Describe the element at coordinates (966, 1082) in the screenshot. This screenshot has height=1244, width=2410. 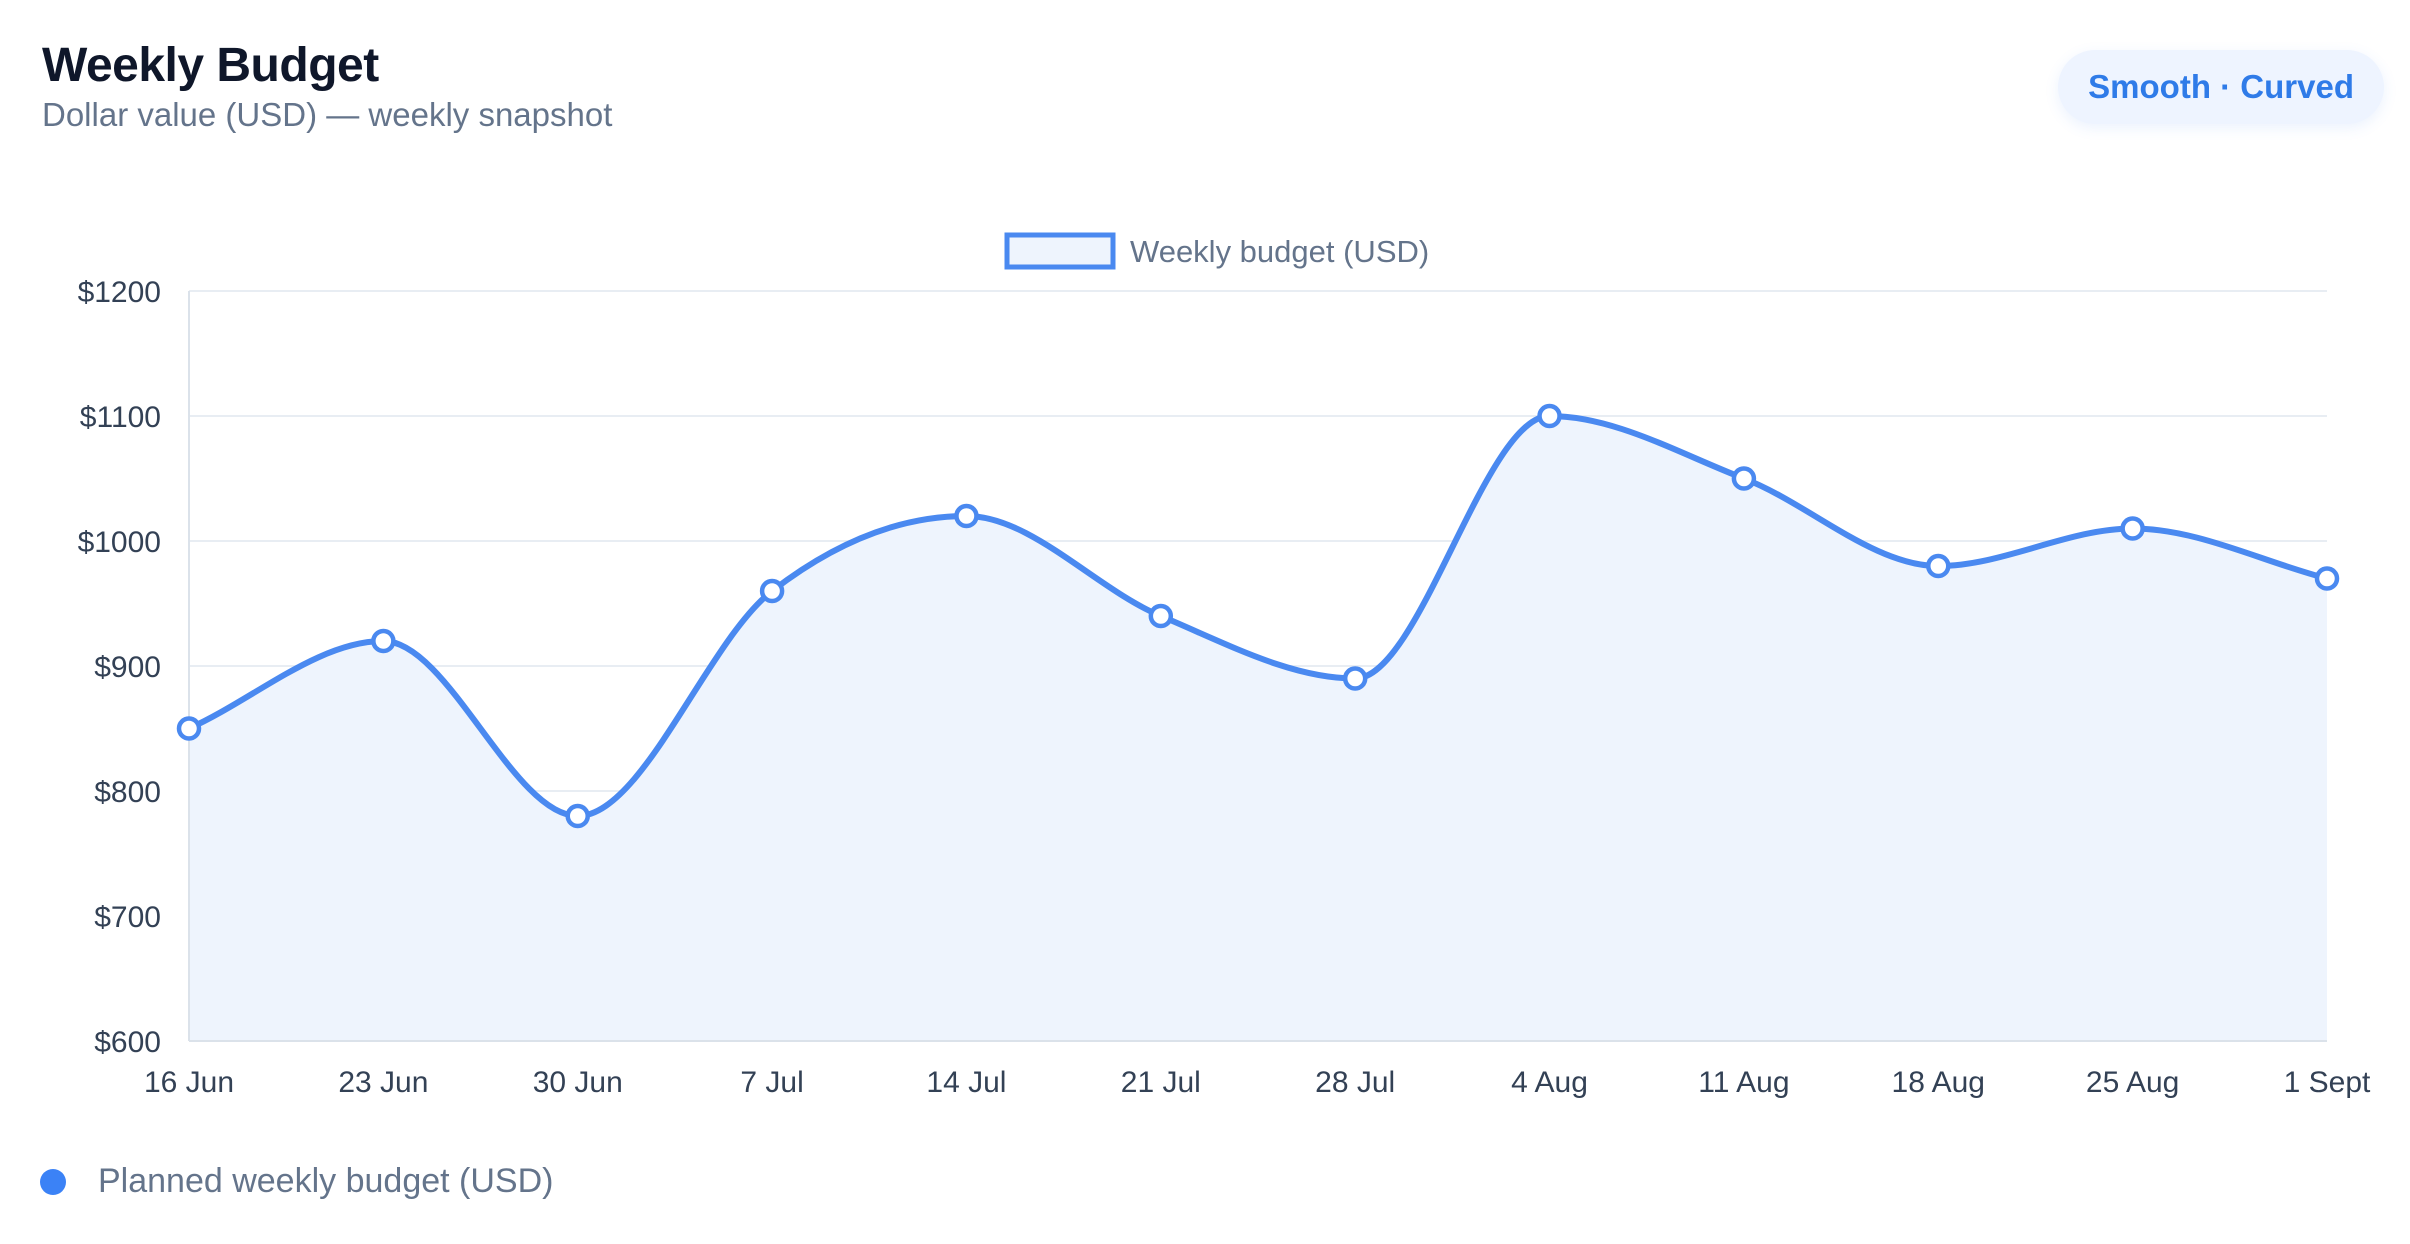
I see `x-tick-label: 14 Jul` at that location.